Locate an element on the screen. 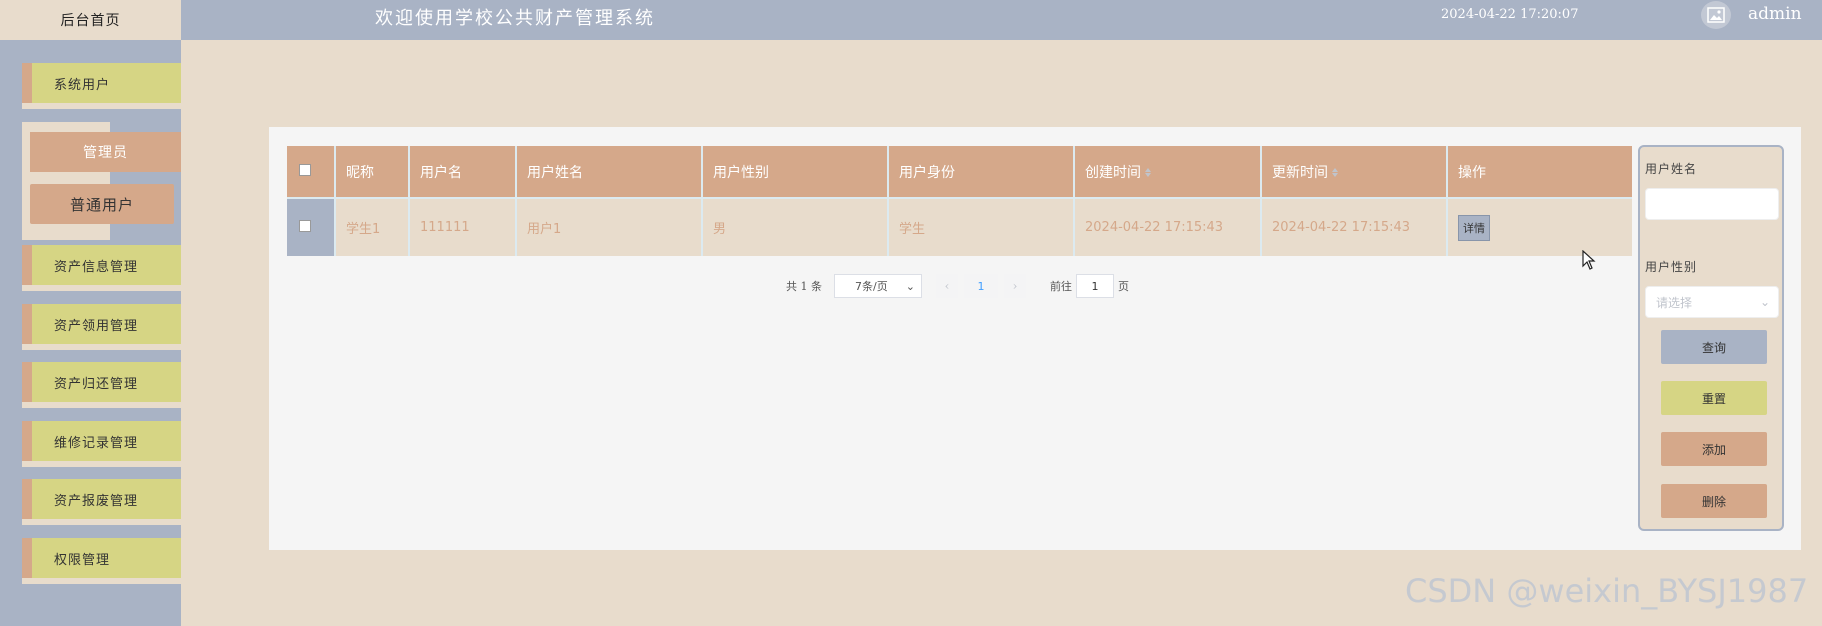 This screenshot has width=1822, height=626. current-datetime: 2024-04-22 17:20:07 is located at coordinates (1510, 14).